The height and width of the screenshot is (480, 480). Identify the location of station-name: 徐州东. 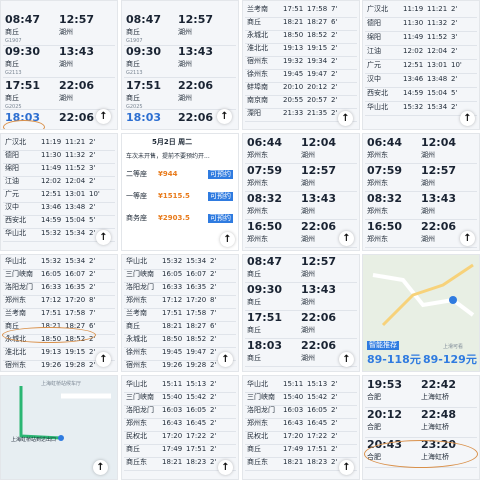
(257, 74).